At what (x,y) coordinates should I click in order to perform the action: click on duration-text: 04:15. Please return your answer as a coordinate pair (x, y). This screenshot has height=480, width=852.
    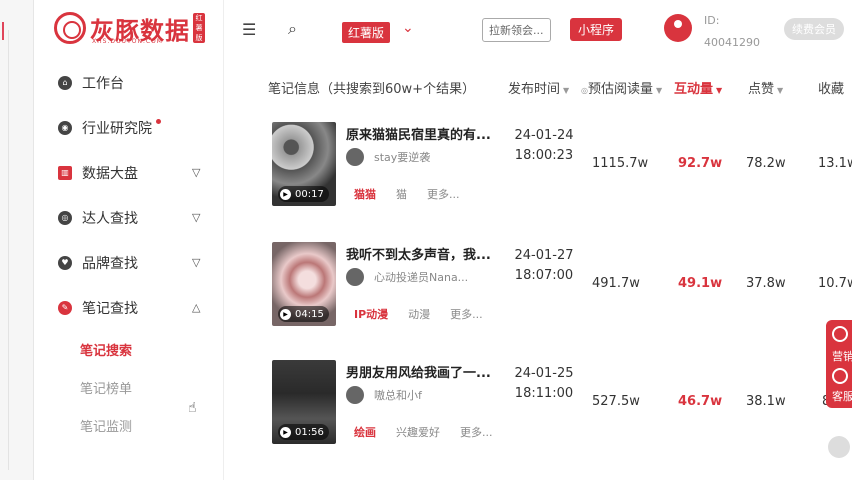
    Looking at the image, I should click on (309, 314).